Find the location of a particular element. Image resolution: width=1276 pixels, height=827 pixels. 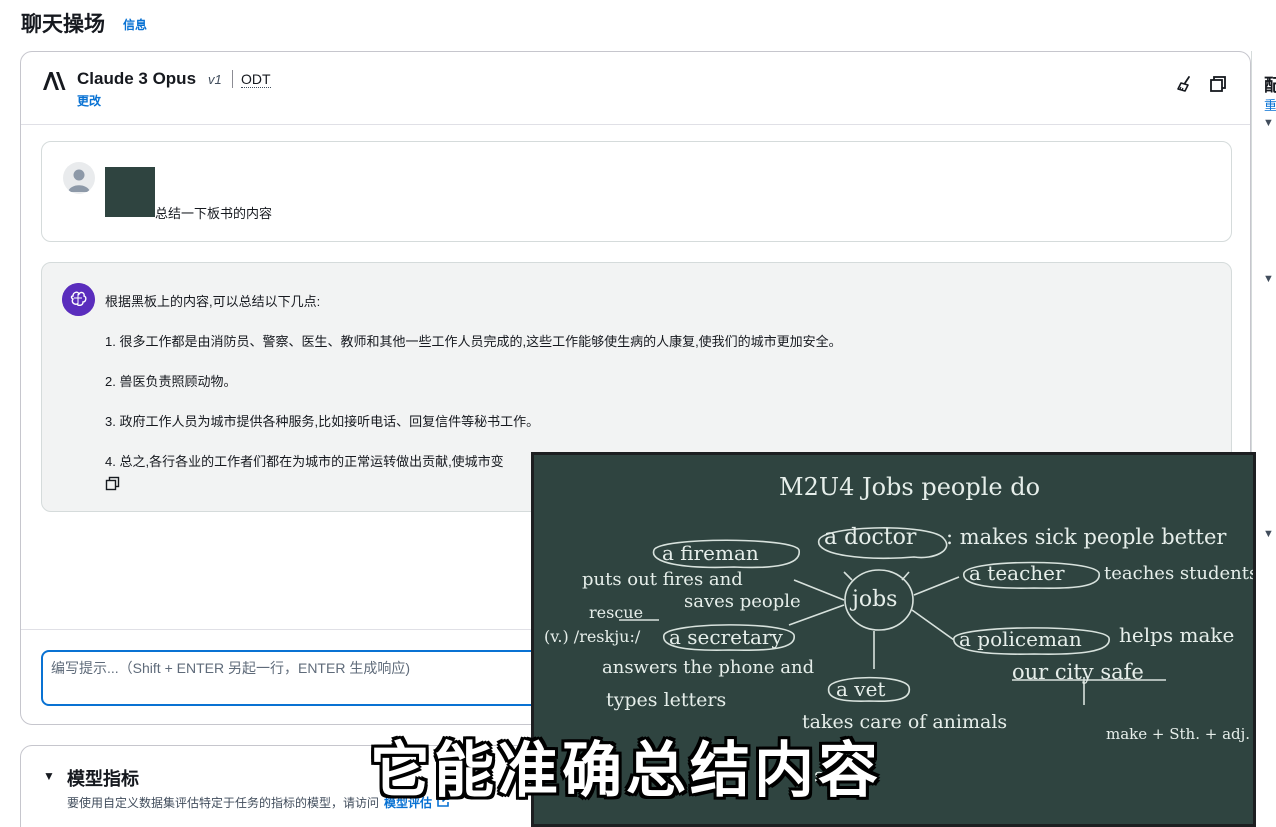

clear-chat-broom-icon is located at coordinates (1185, 84).